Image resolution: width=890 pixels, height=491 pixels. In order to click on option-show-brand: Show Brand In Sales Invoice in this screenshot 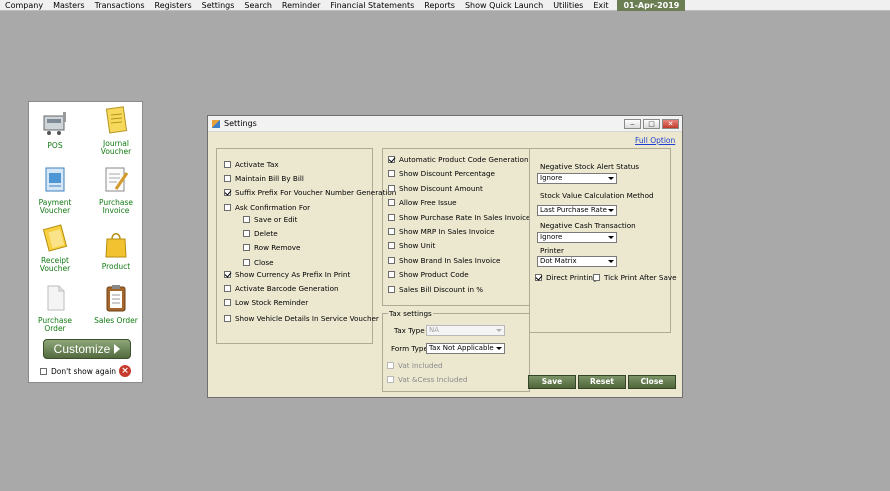, I will do `click(444, 260)`.